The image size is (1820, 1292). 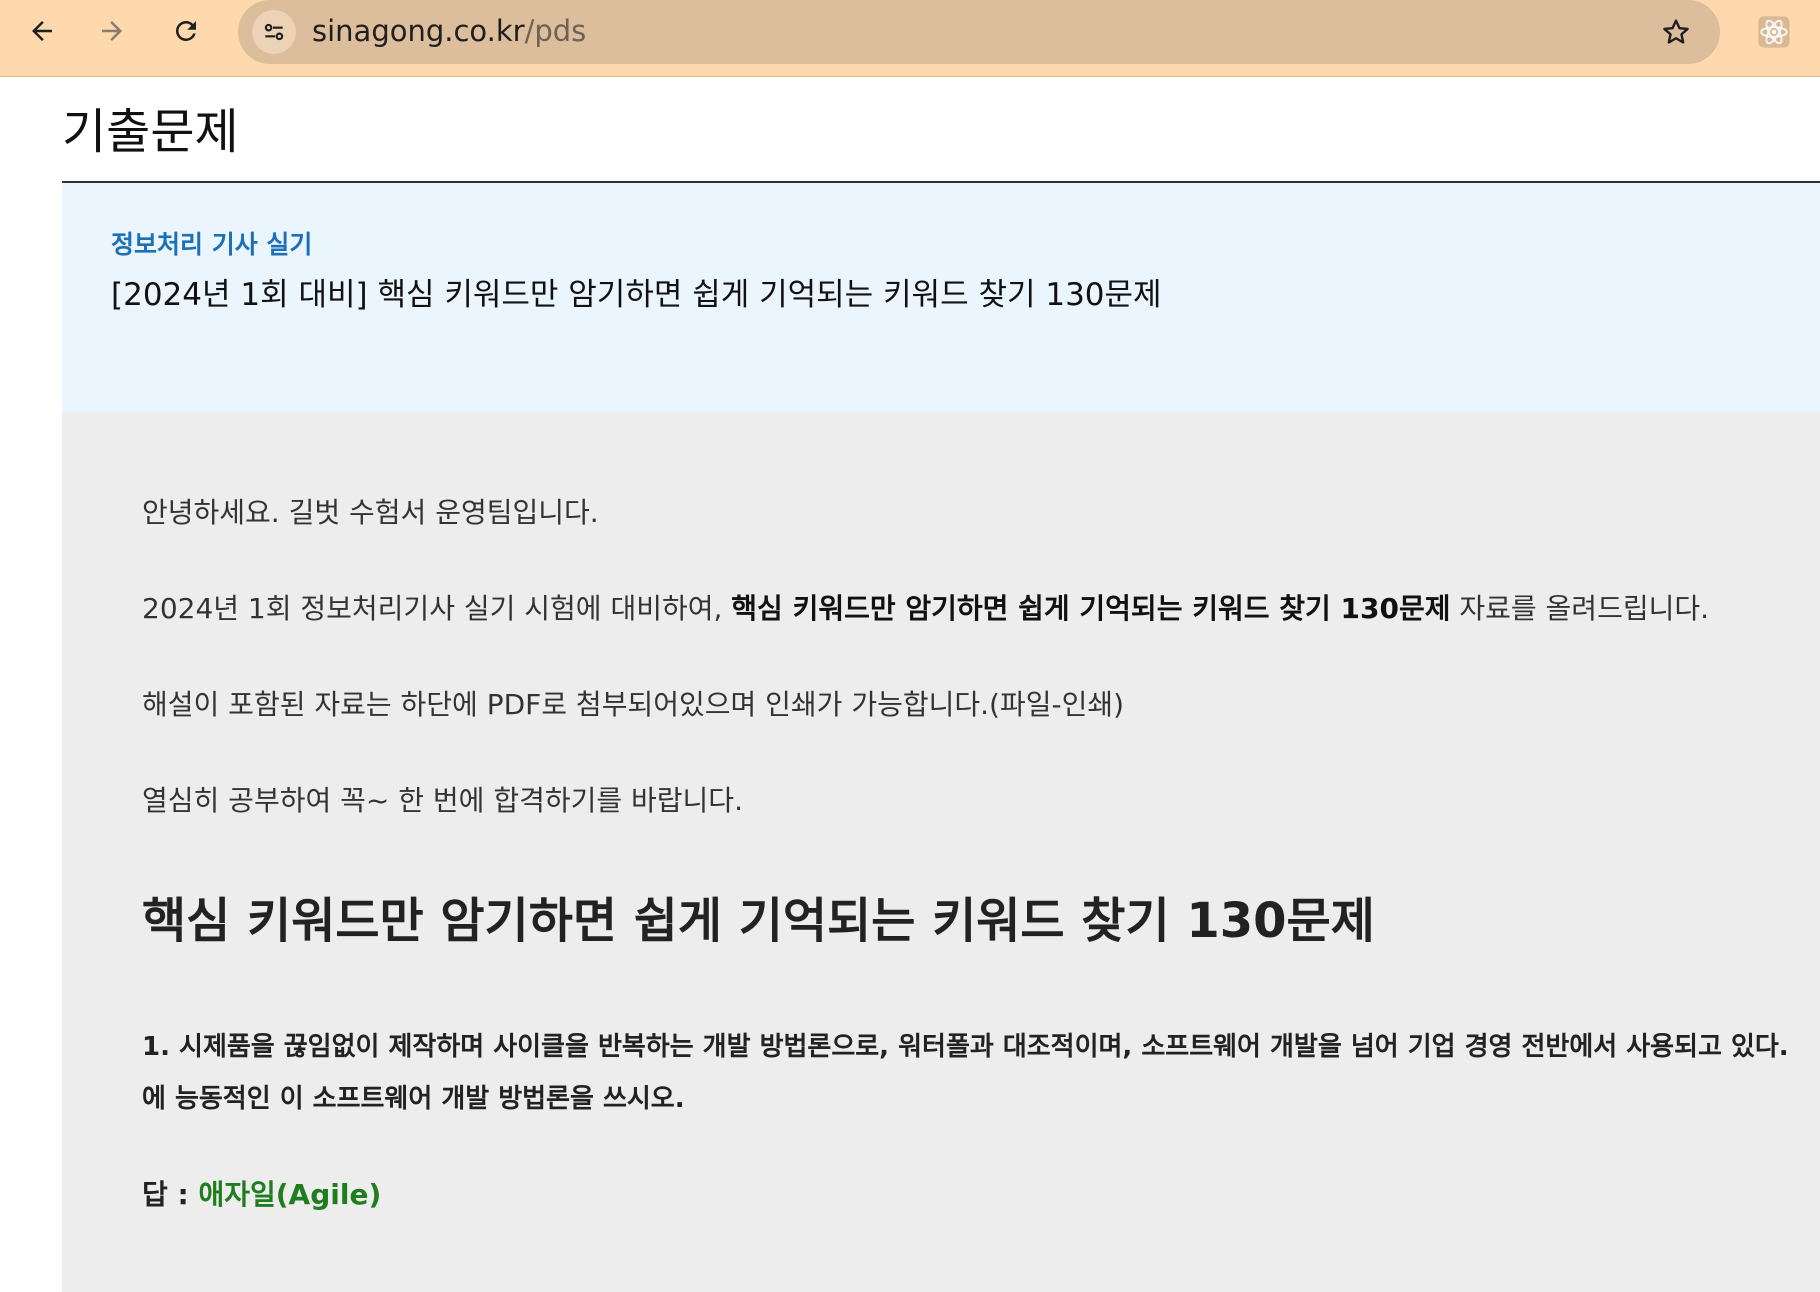 I want to click on question-line-2: 에 능동적인 이 소프트웨어 개발 방법론을 쓰시오., so click(x=413, y=1099).